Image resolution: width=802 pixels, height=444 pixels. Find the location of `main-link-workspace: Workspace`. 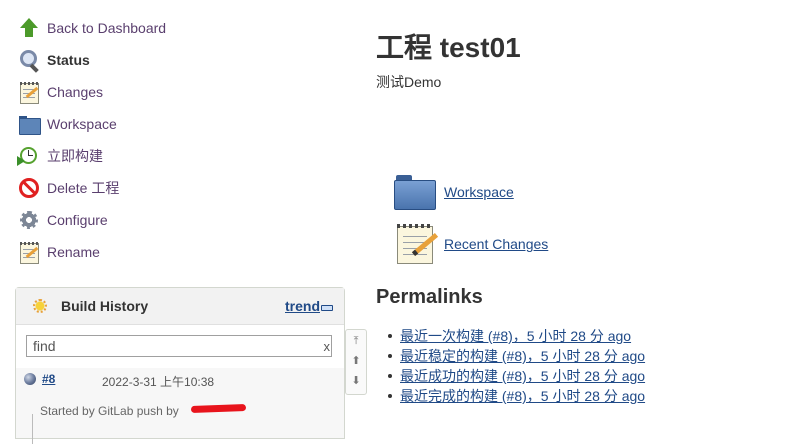

main-link-workspace: Workspace is located at coordinates (454, 192).